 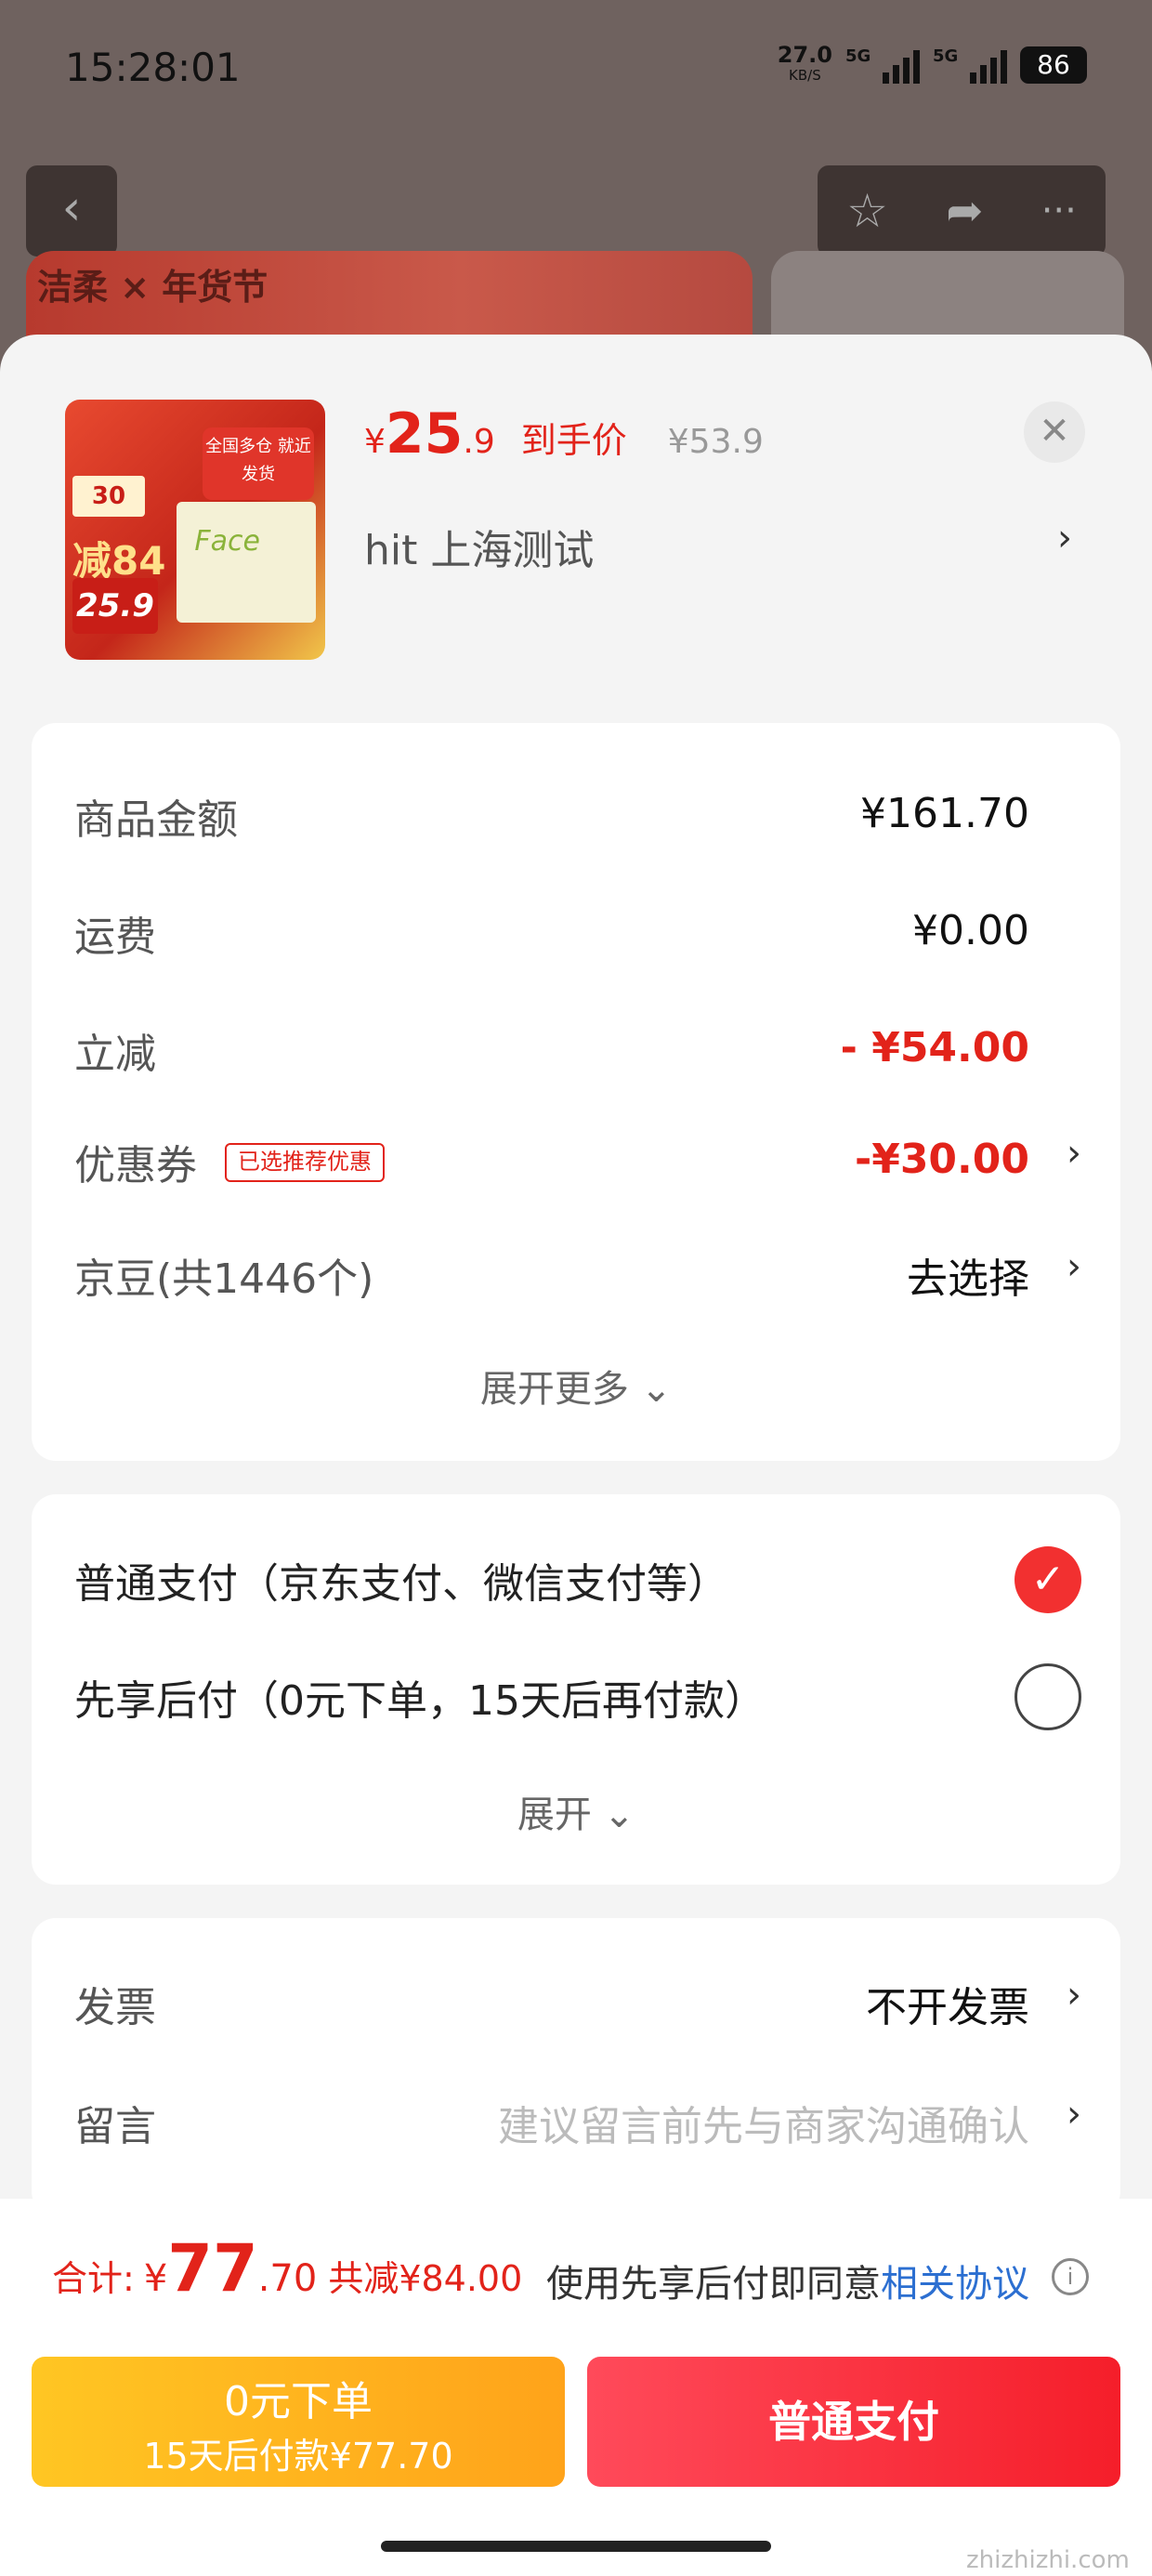 What do you see at coordinates (152, 287) in the screenshot?
I see `banner-text: 洁柔 × 年货节` at bounding box center [152, 287].